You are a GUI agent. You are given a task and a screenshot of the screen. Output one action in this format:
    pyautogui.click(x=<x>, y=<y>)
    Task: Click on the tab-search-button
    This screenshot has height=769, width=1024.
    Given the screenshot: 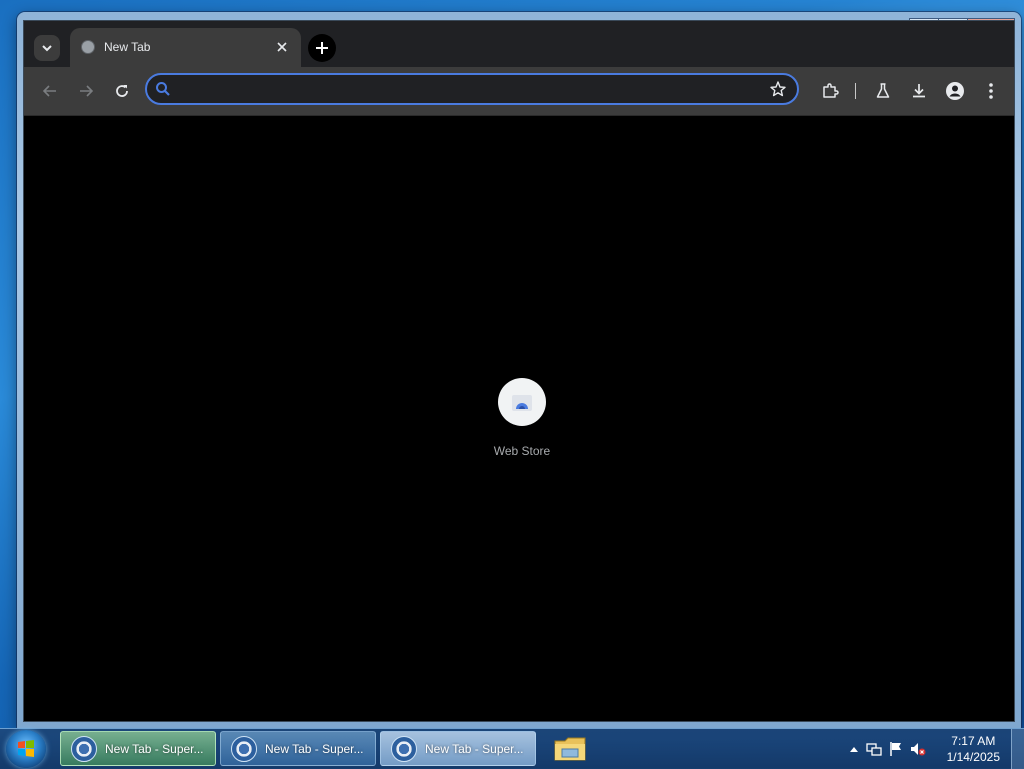 What is the action you would take?
    pyautogui.click(x=47, y=48)
    